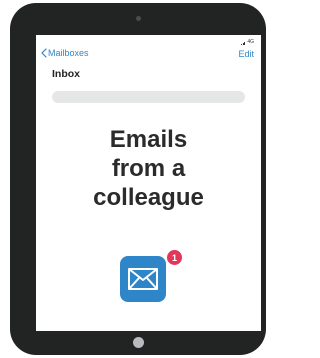  What do you see at coordinates (138, 18) in the screenshot?
I see `camera-dot` at bounding box center [138, 18].